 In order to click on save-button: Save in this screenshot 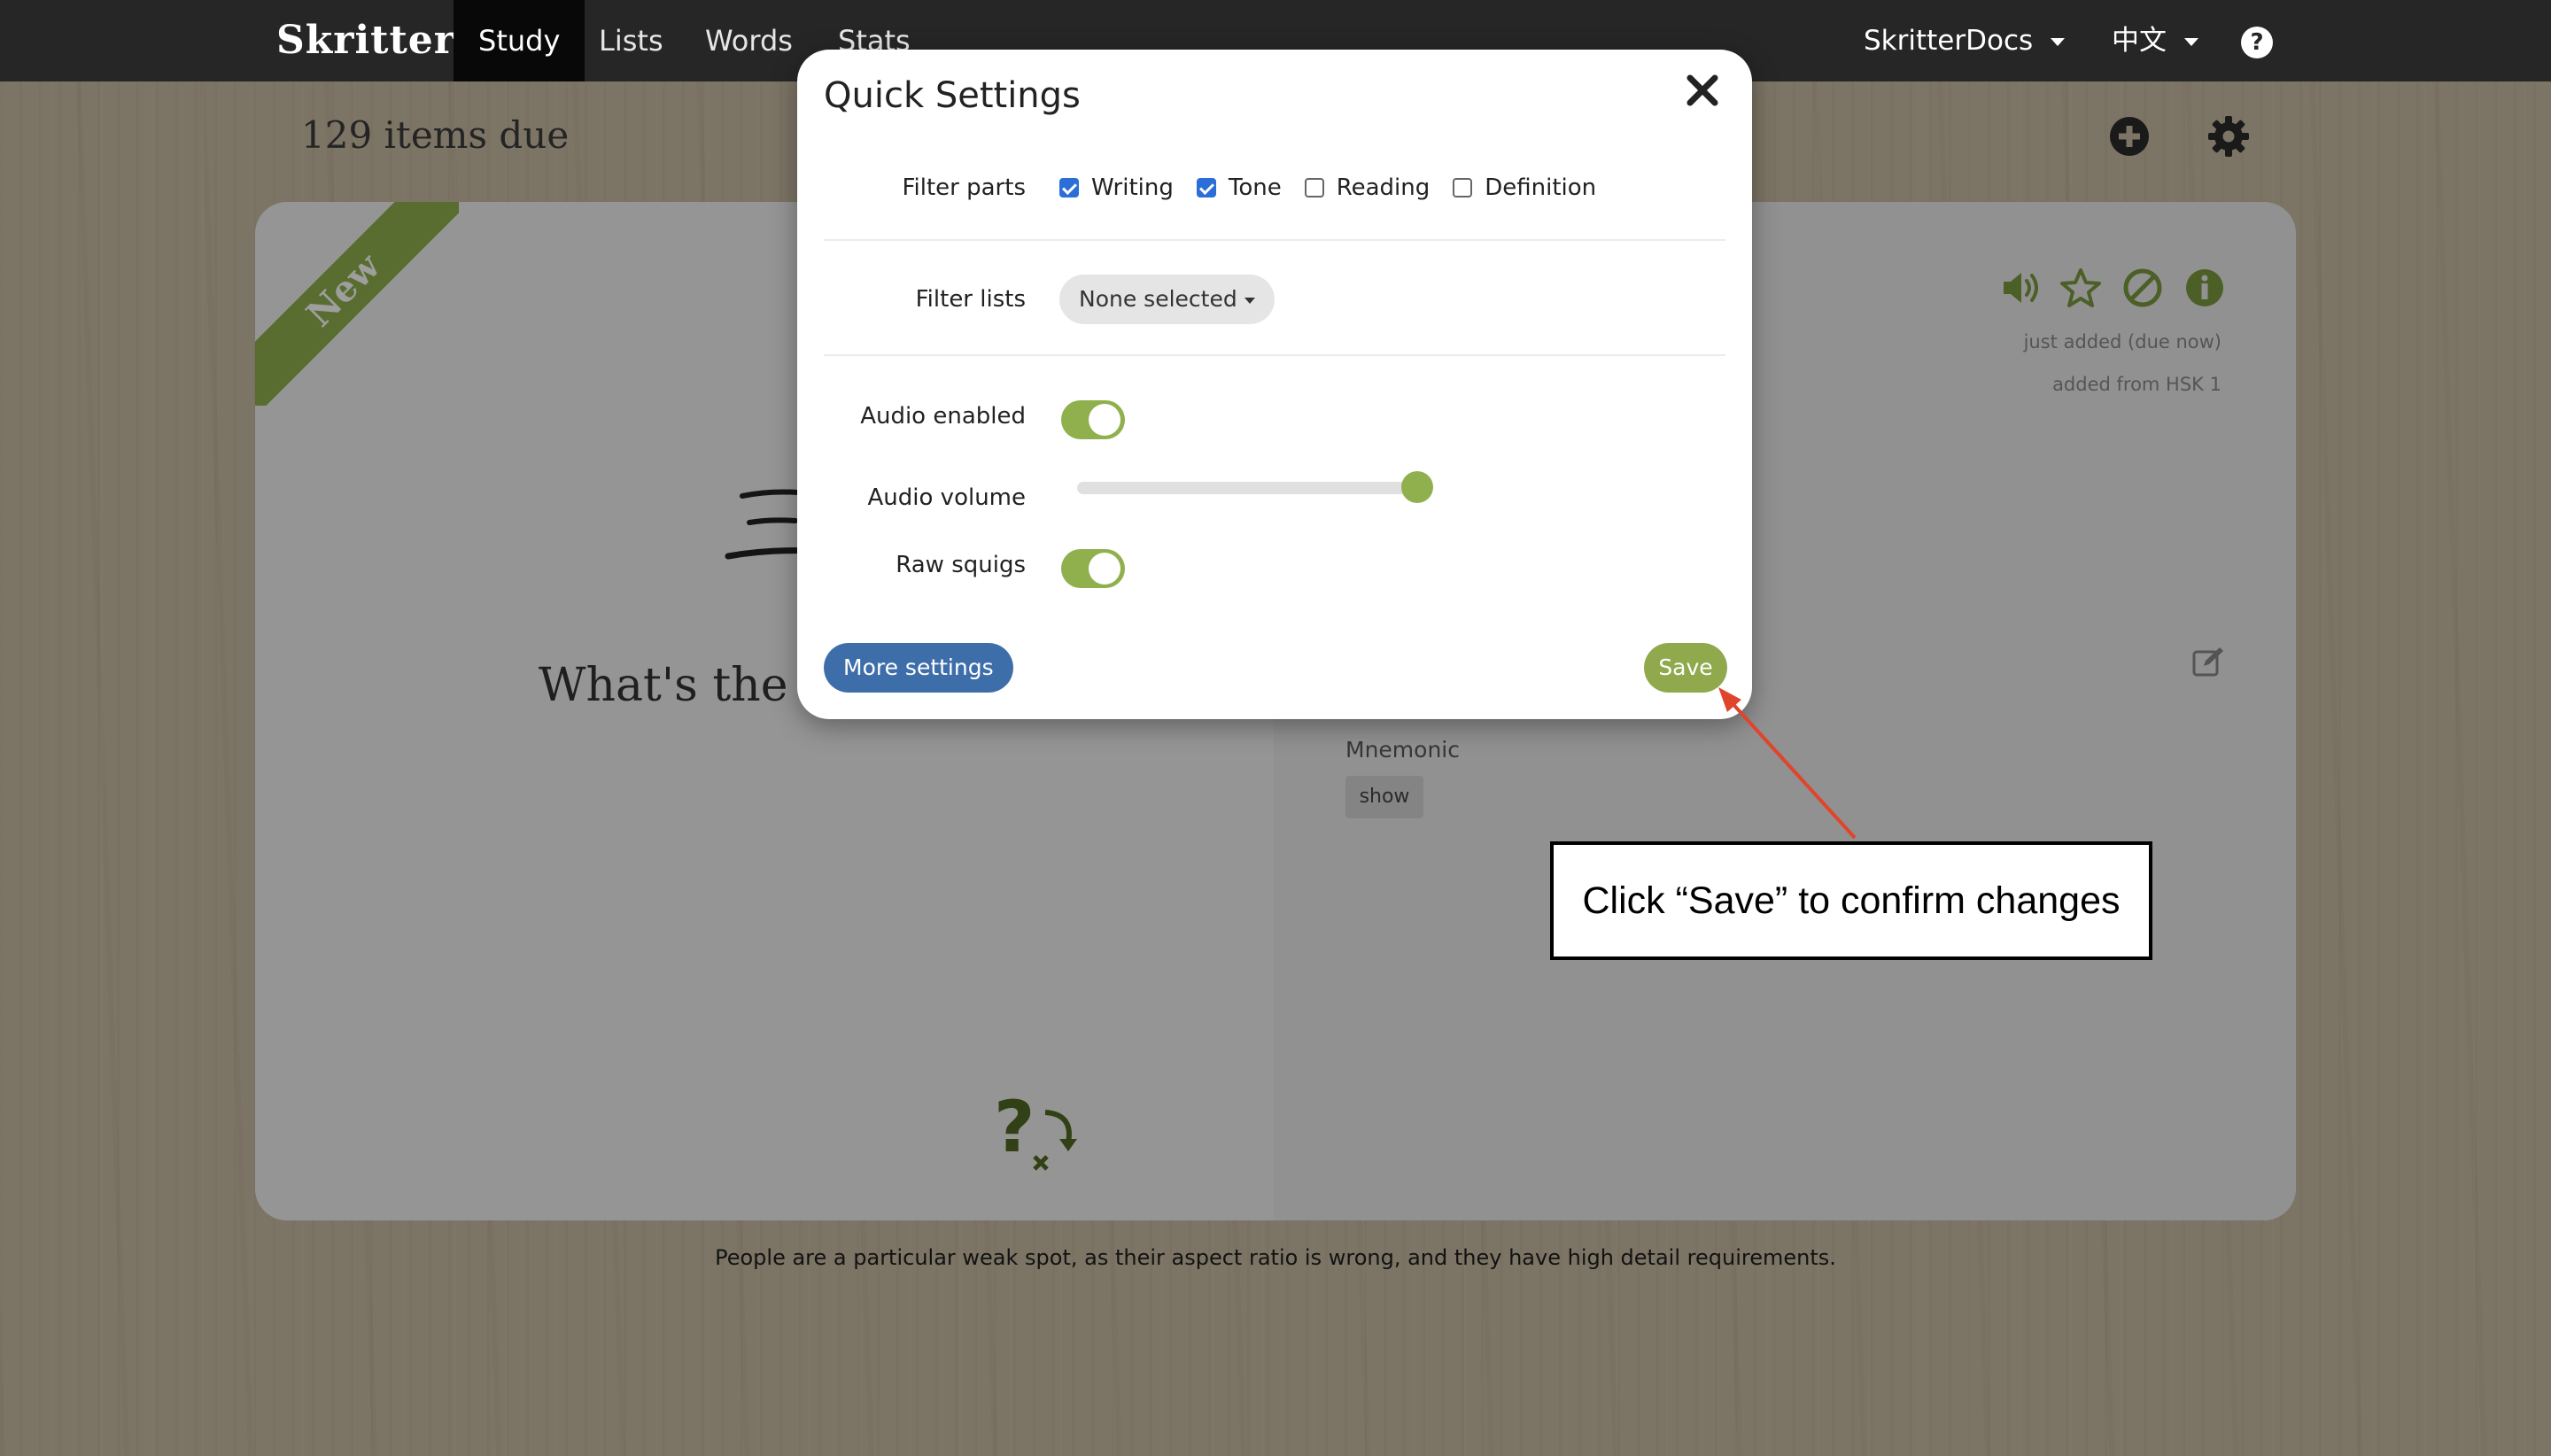, I will do `click(1686, 668)`.